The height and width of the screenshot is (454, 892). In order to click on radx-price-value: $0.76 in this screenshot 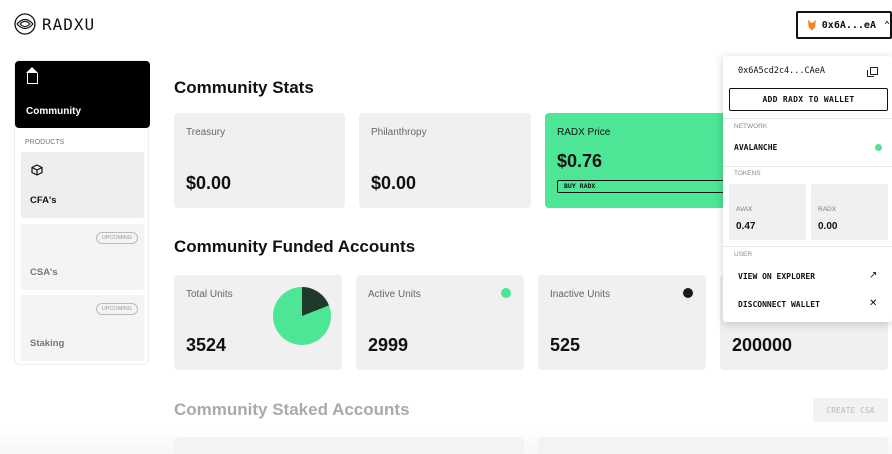, I will do `click(580, 161)`.